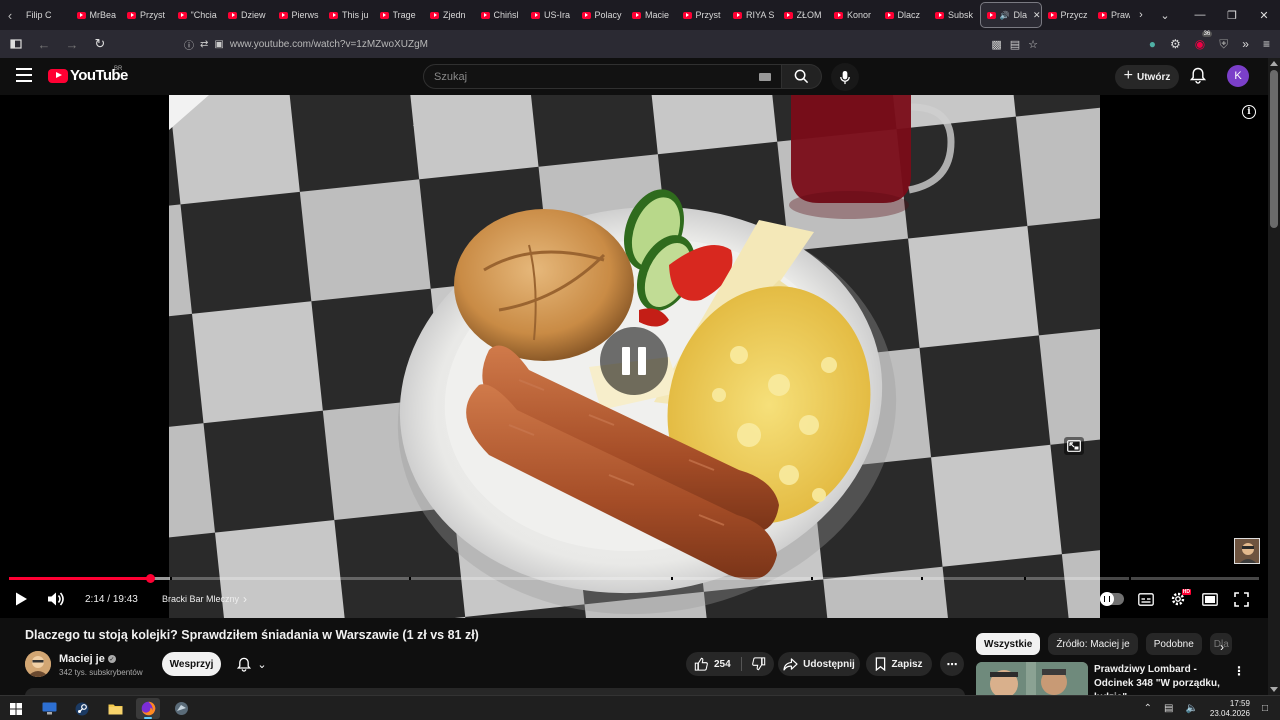  I want to click on channel-name: Maciej je, so click(82, 659).